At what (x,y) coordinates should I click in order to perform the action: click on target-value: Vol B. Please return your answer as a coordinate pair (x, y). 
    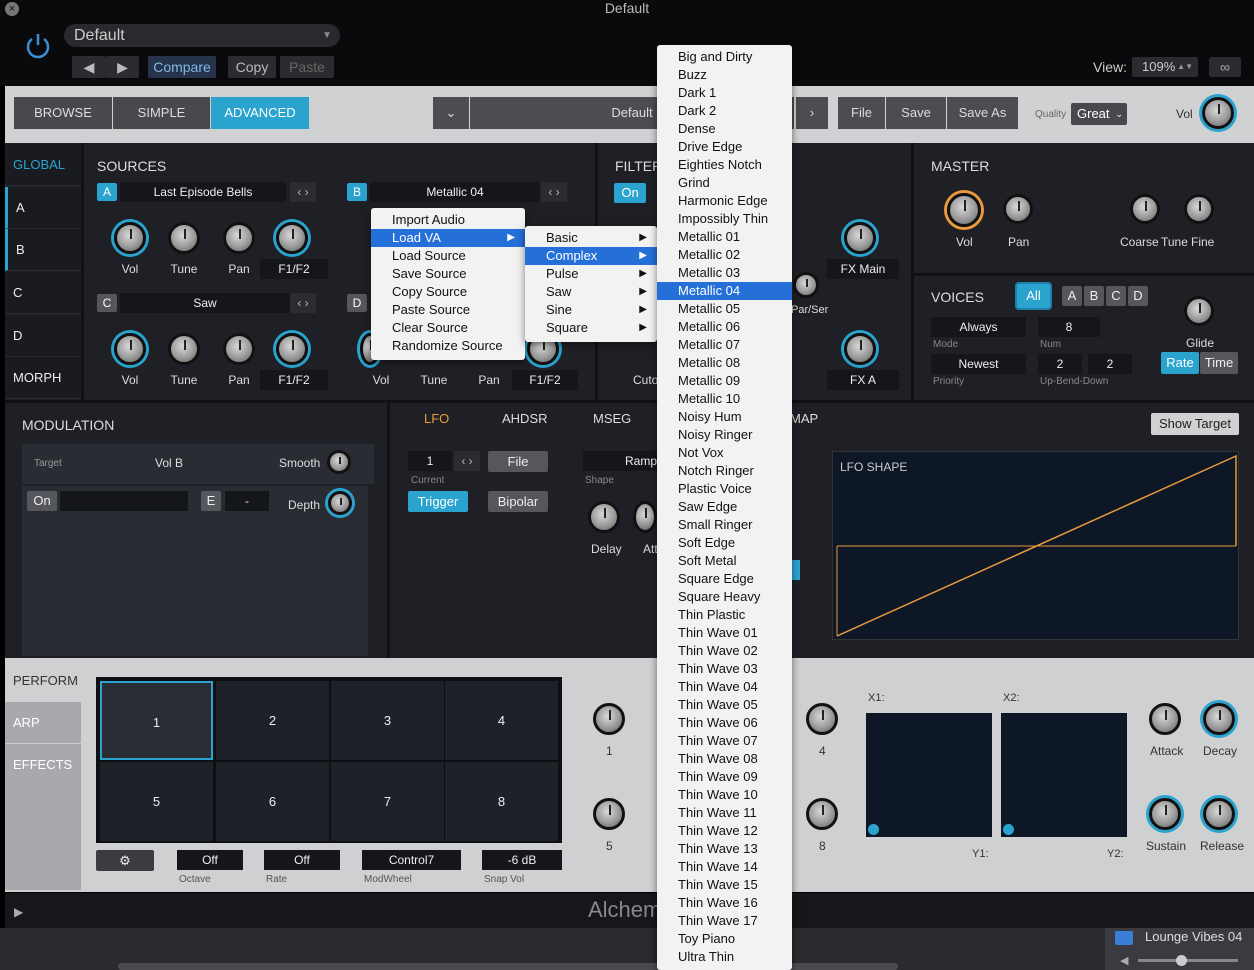
    Looking at the image, I should click on (169, 463).